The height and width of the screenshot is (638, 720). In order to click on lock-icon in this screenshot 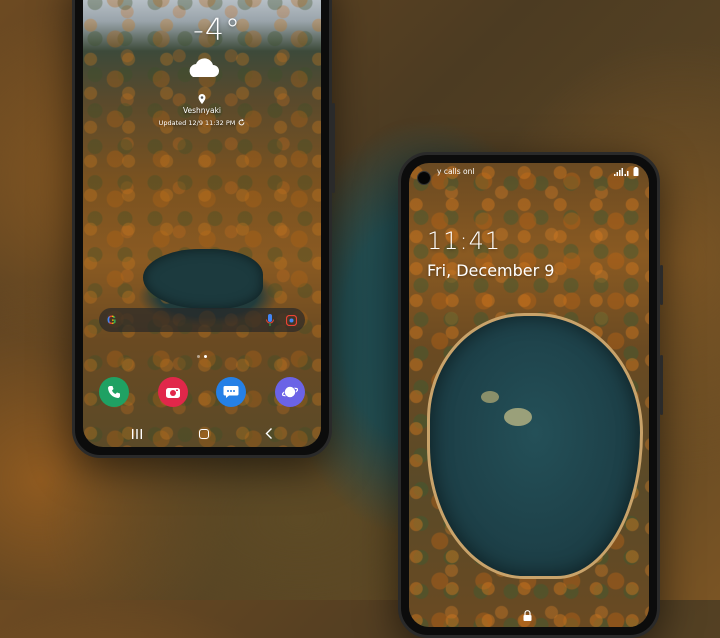, I will do `click(527, 615)`.